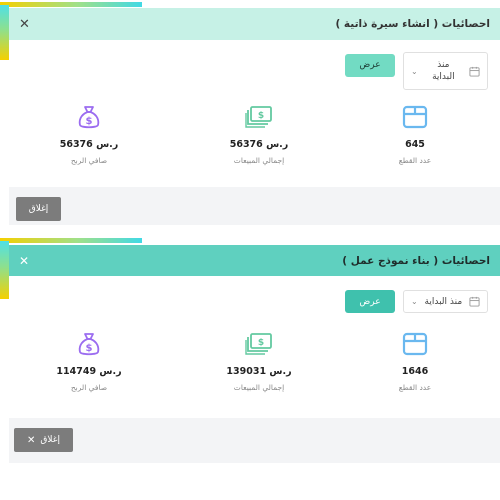 Image resolution: width=500 pixels, height=500 pixels. What do you see at coordinates (415, 144) in the screenshot?
I see `stat-value: 645` at bounding box center [415, 144].